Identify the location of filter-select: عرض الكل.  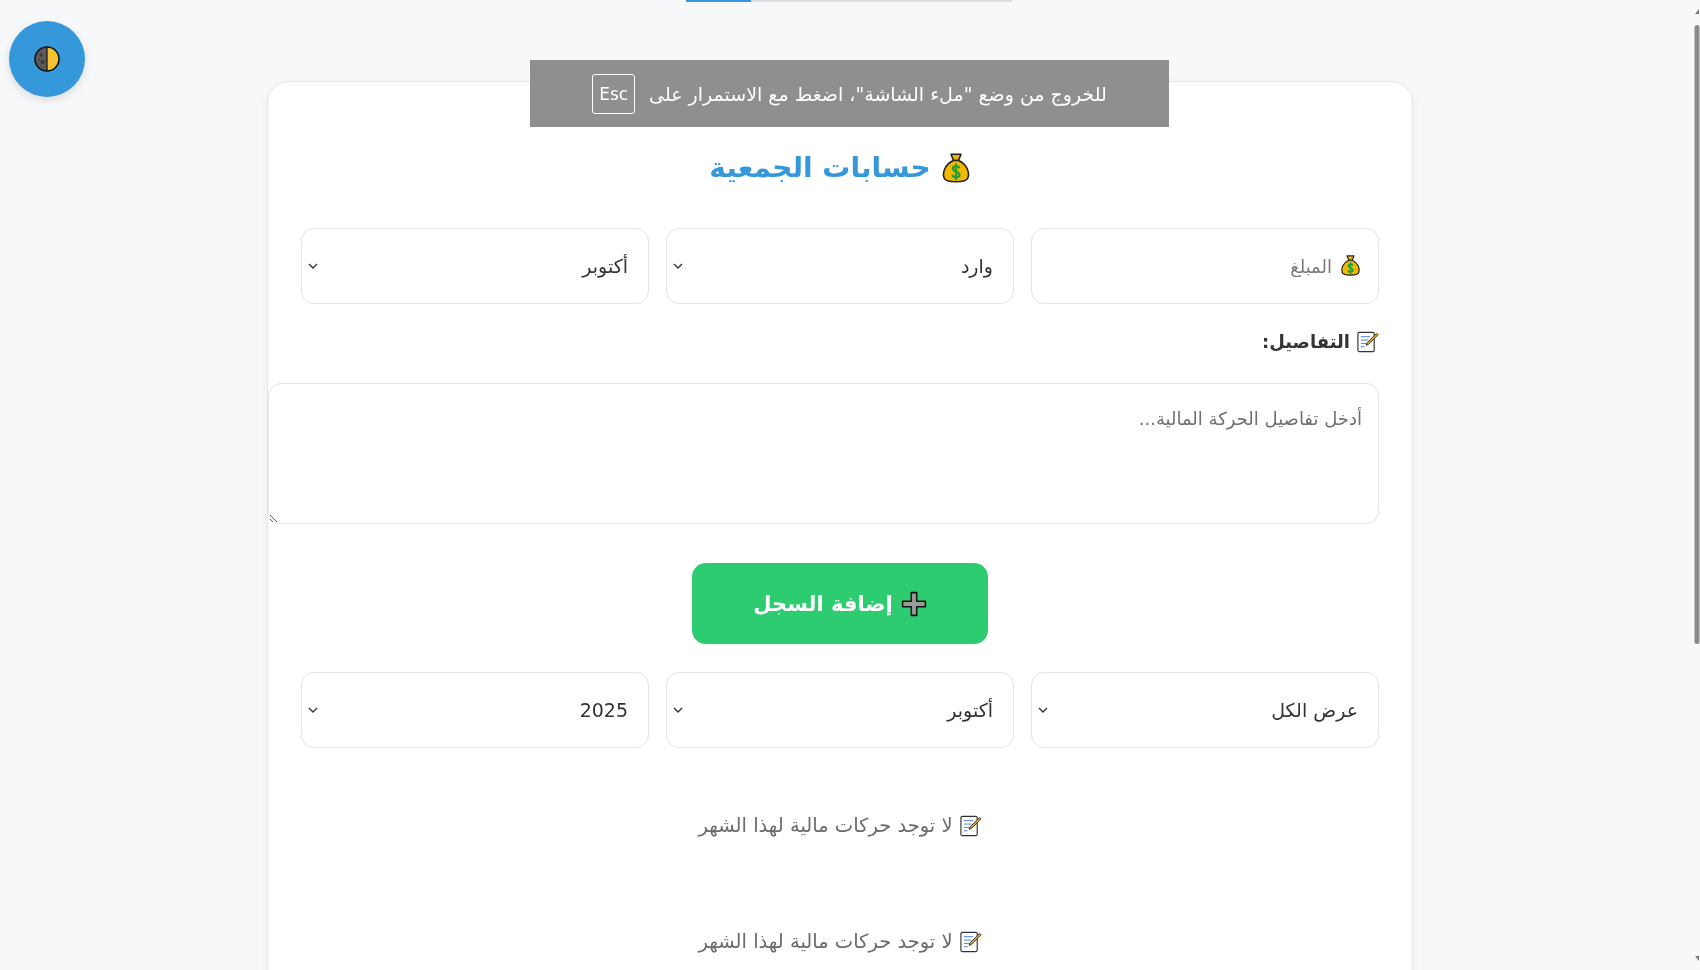
(1205, 710).